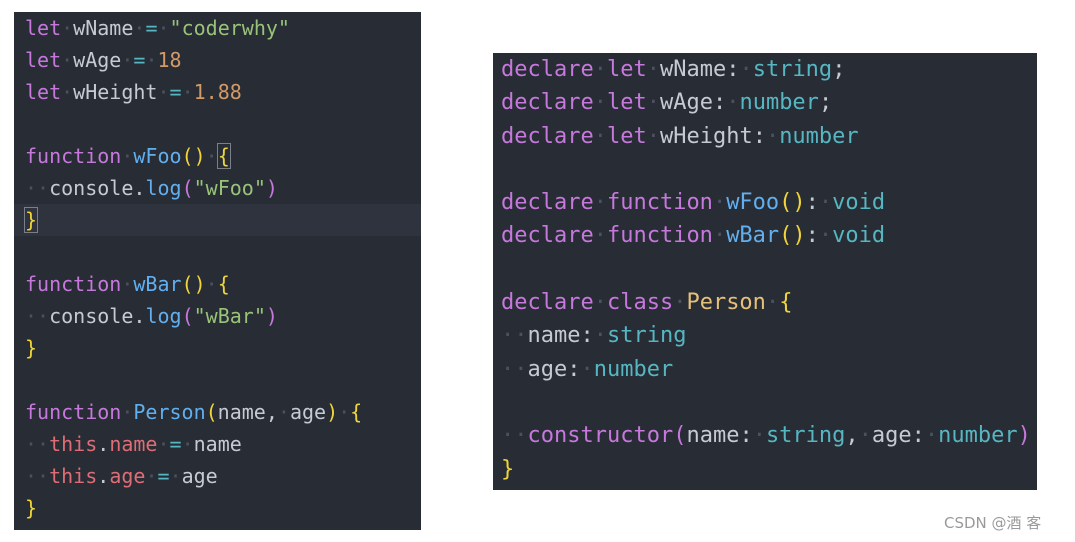 Image resolution: width=1075 pixels, height=542 pixels. Describe the element at coordinates (753, 203) in the screenshot. I see `code-token-fn: wFoo` at that location.